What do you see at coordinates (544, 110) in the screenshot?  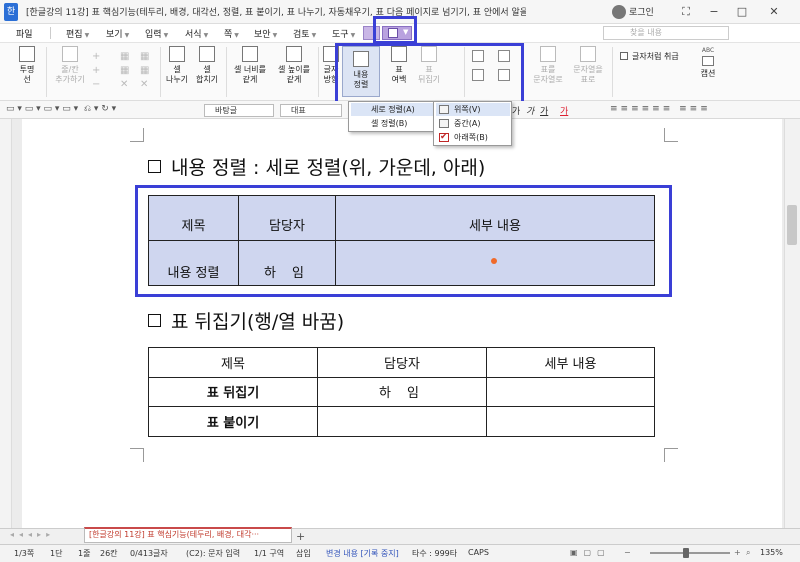 I see `underline-button: 가` at bounding box center [544, 110].